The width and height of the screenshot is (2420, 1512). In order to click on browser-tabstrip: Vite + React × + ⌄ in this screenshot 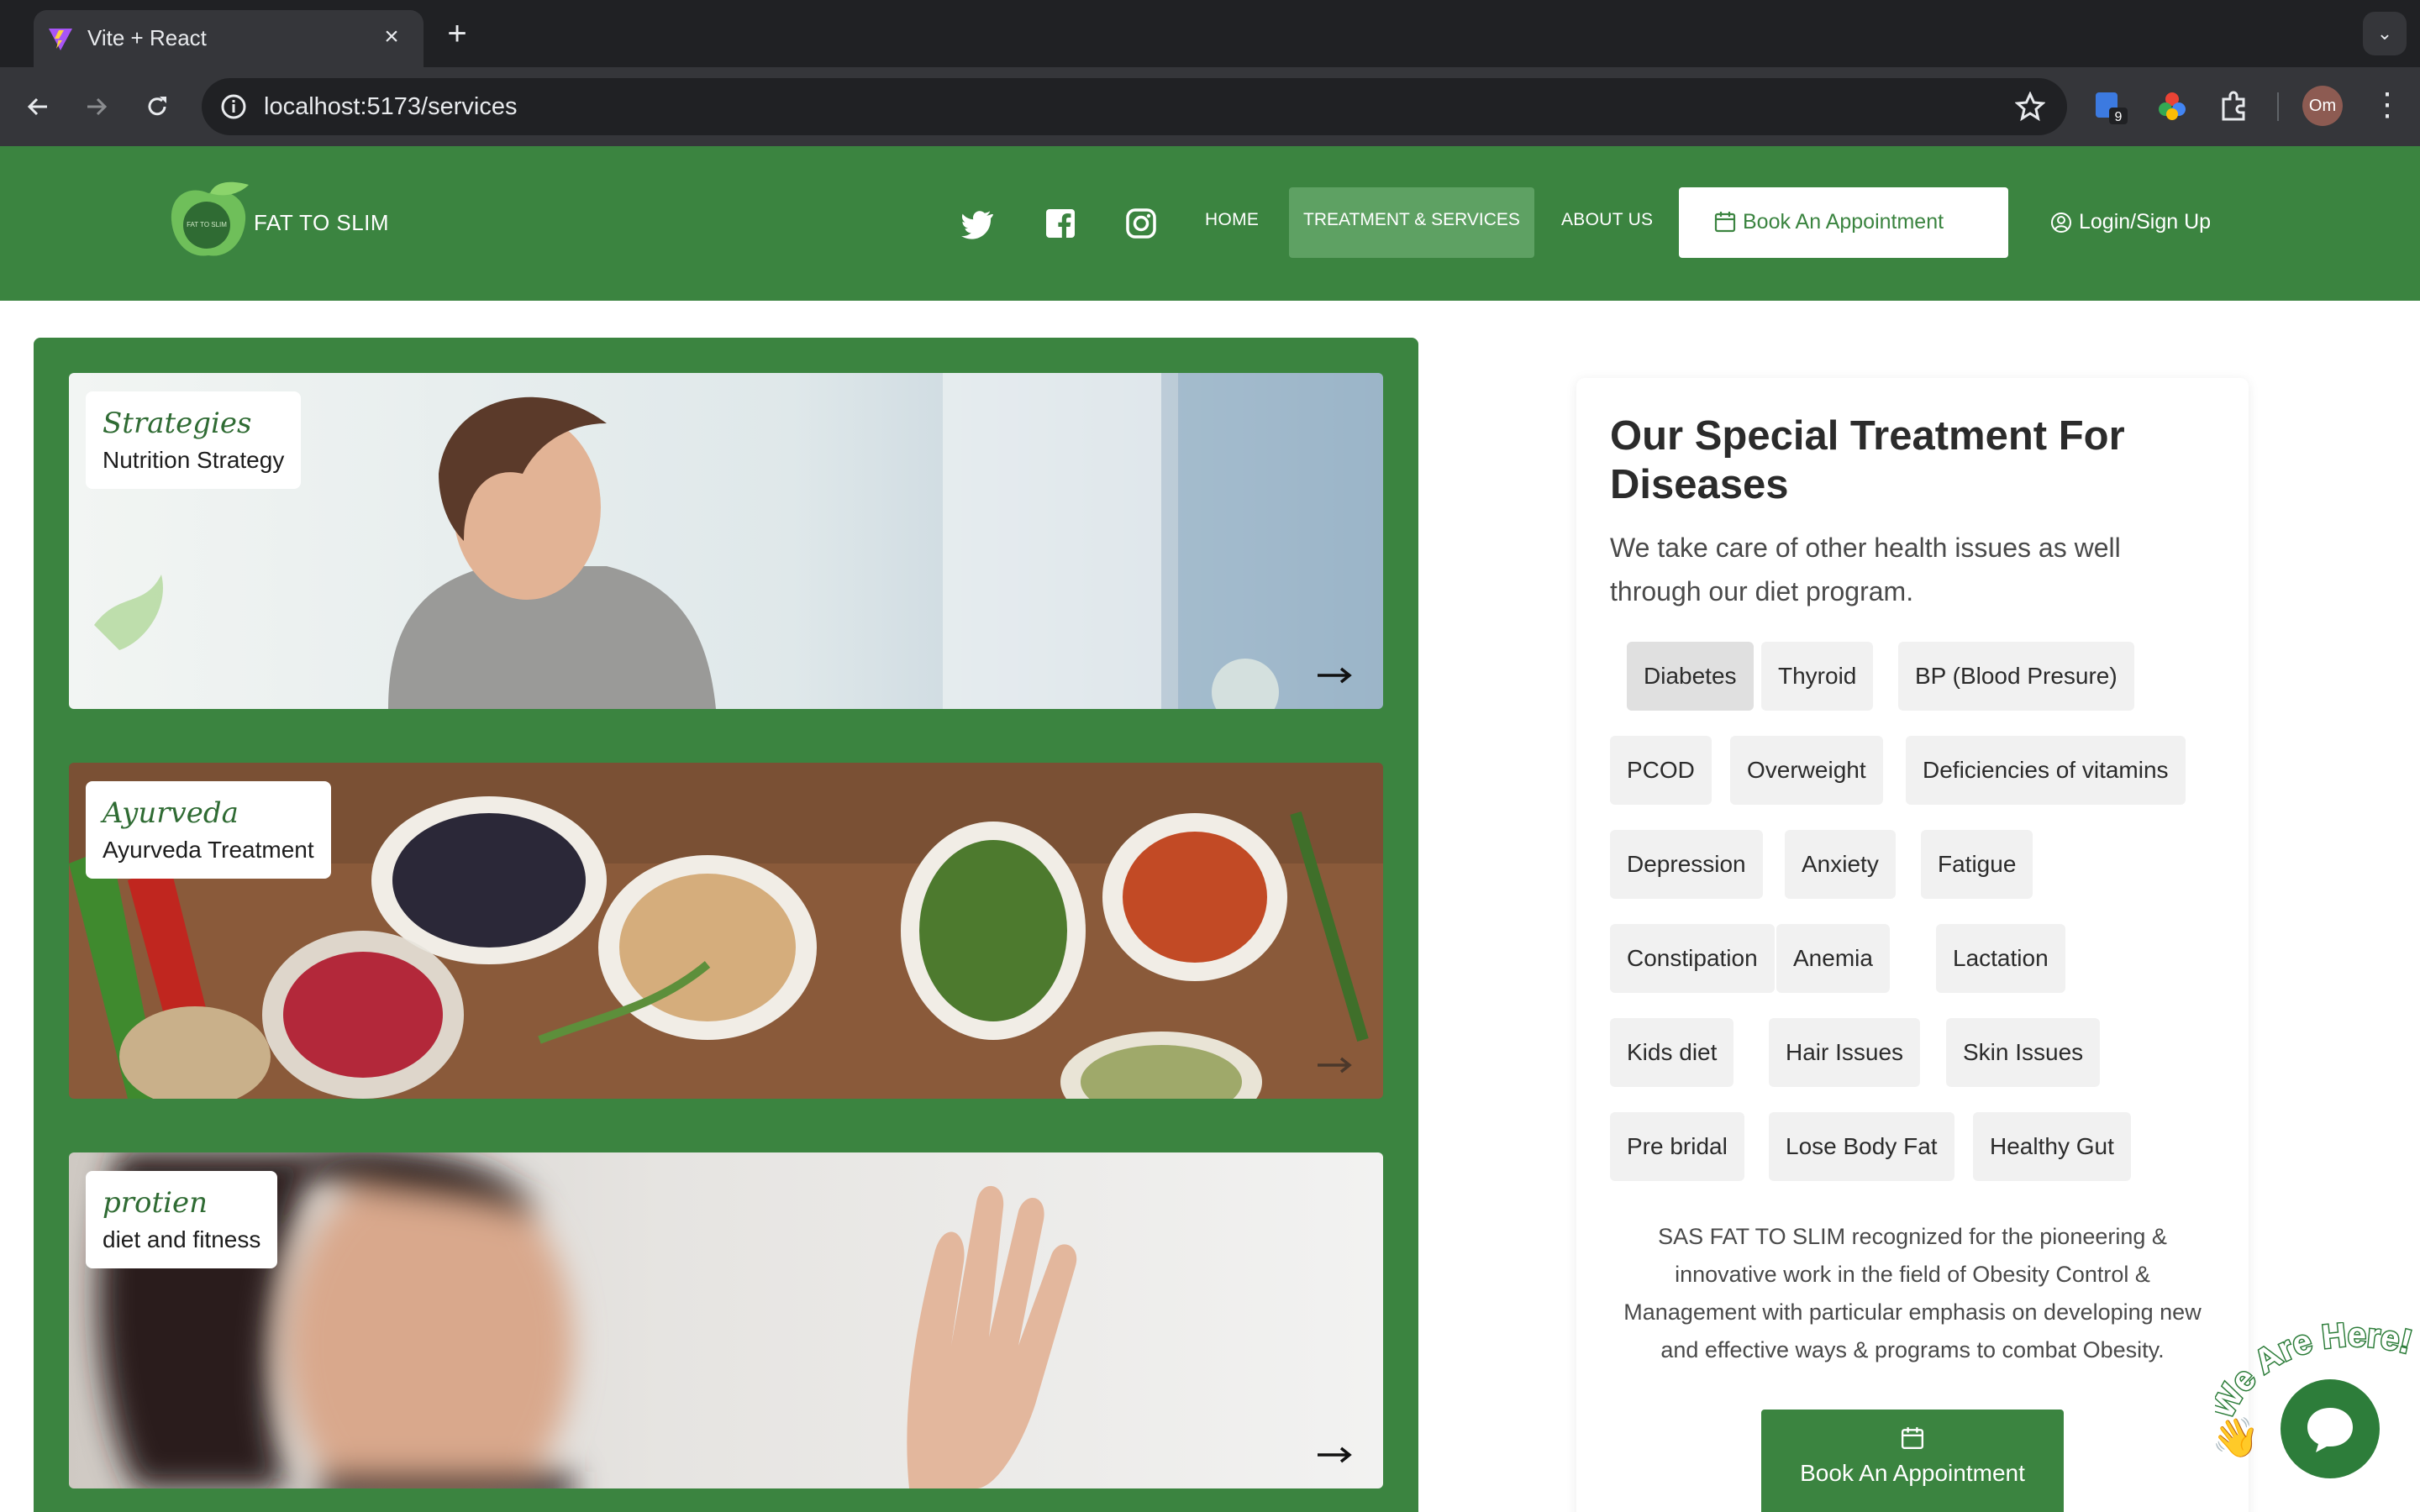, I will do `click(1210, 33)`.